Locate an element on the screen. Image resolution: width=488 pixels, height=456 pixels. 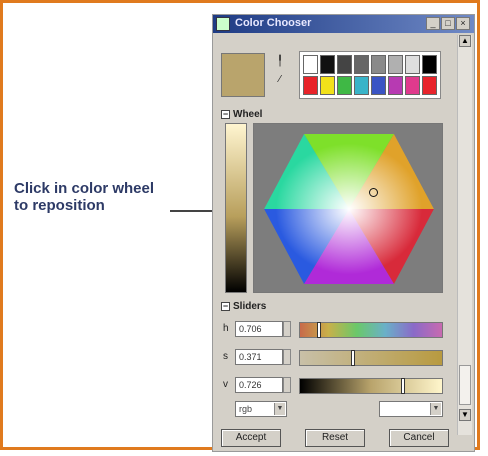
hue-slider is located at coordinates (371, 330).